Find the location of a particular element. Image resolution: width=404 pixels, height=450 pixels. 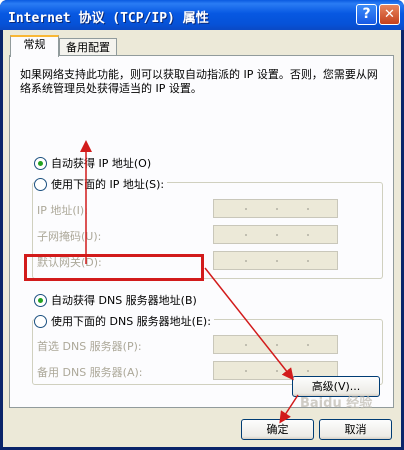

arrow-to-advanced is located at coordinates (249, 324).